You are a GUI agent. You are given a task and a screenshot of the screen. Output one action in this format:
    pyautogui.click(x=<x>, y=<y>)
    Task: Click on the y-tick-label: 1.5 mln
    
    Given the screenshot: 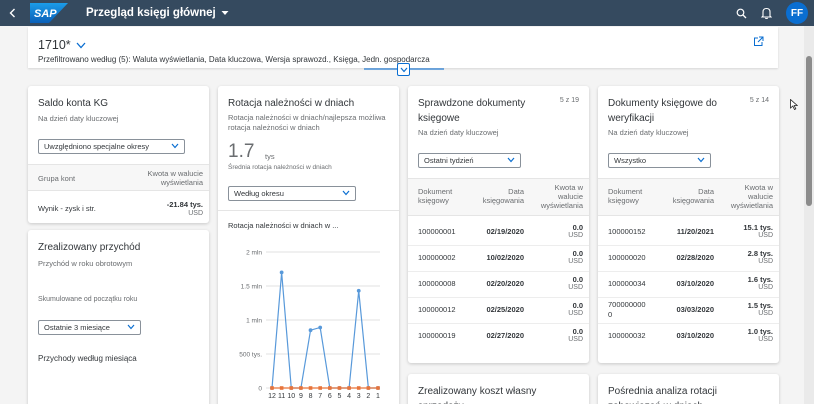 What is the action you would take?
    pyautogui.click(x=252, y=287)
    